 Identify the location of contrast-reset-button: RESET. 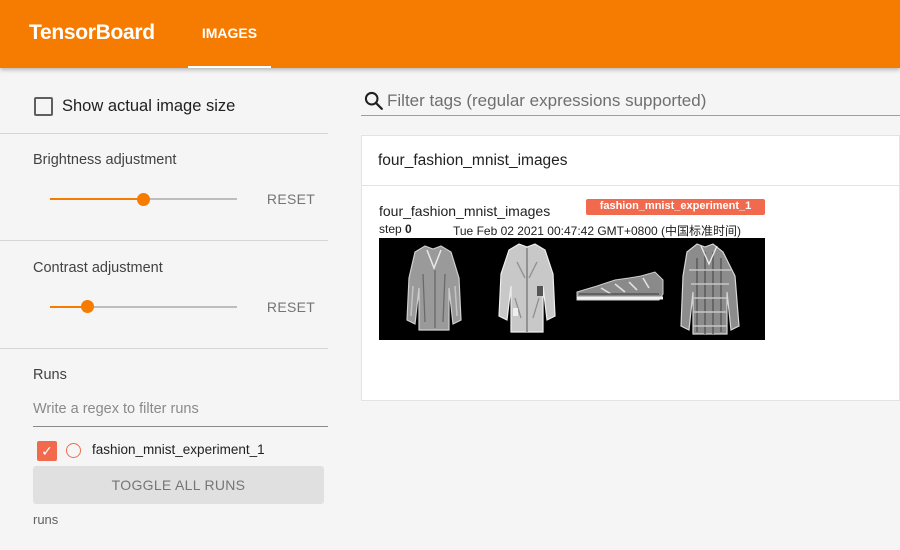
(291, 307).